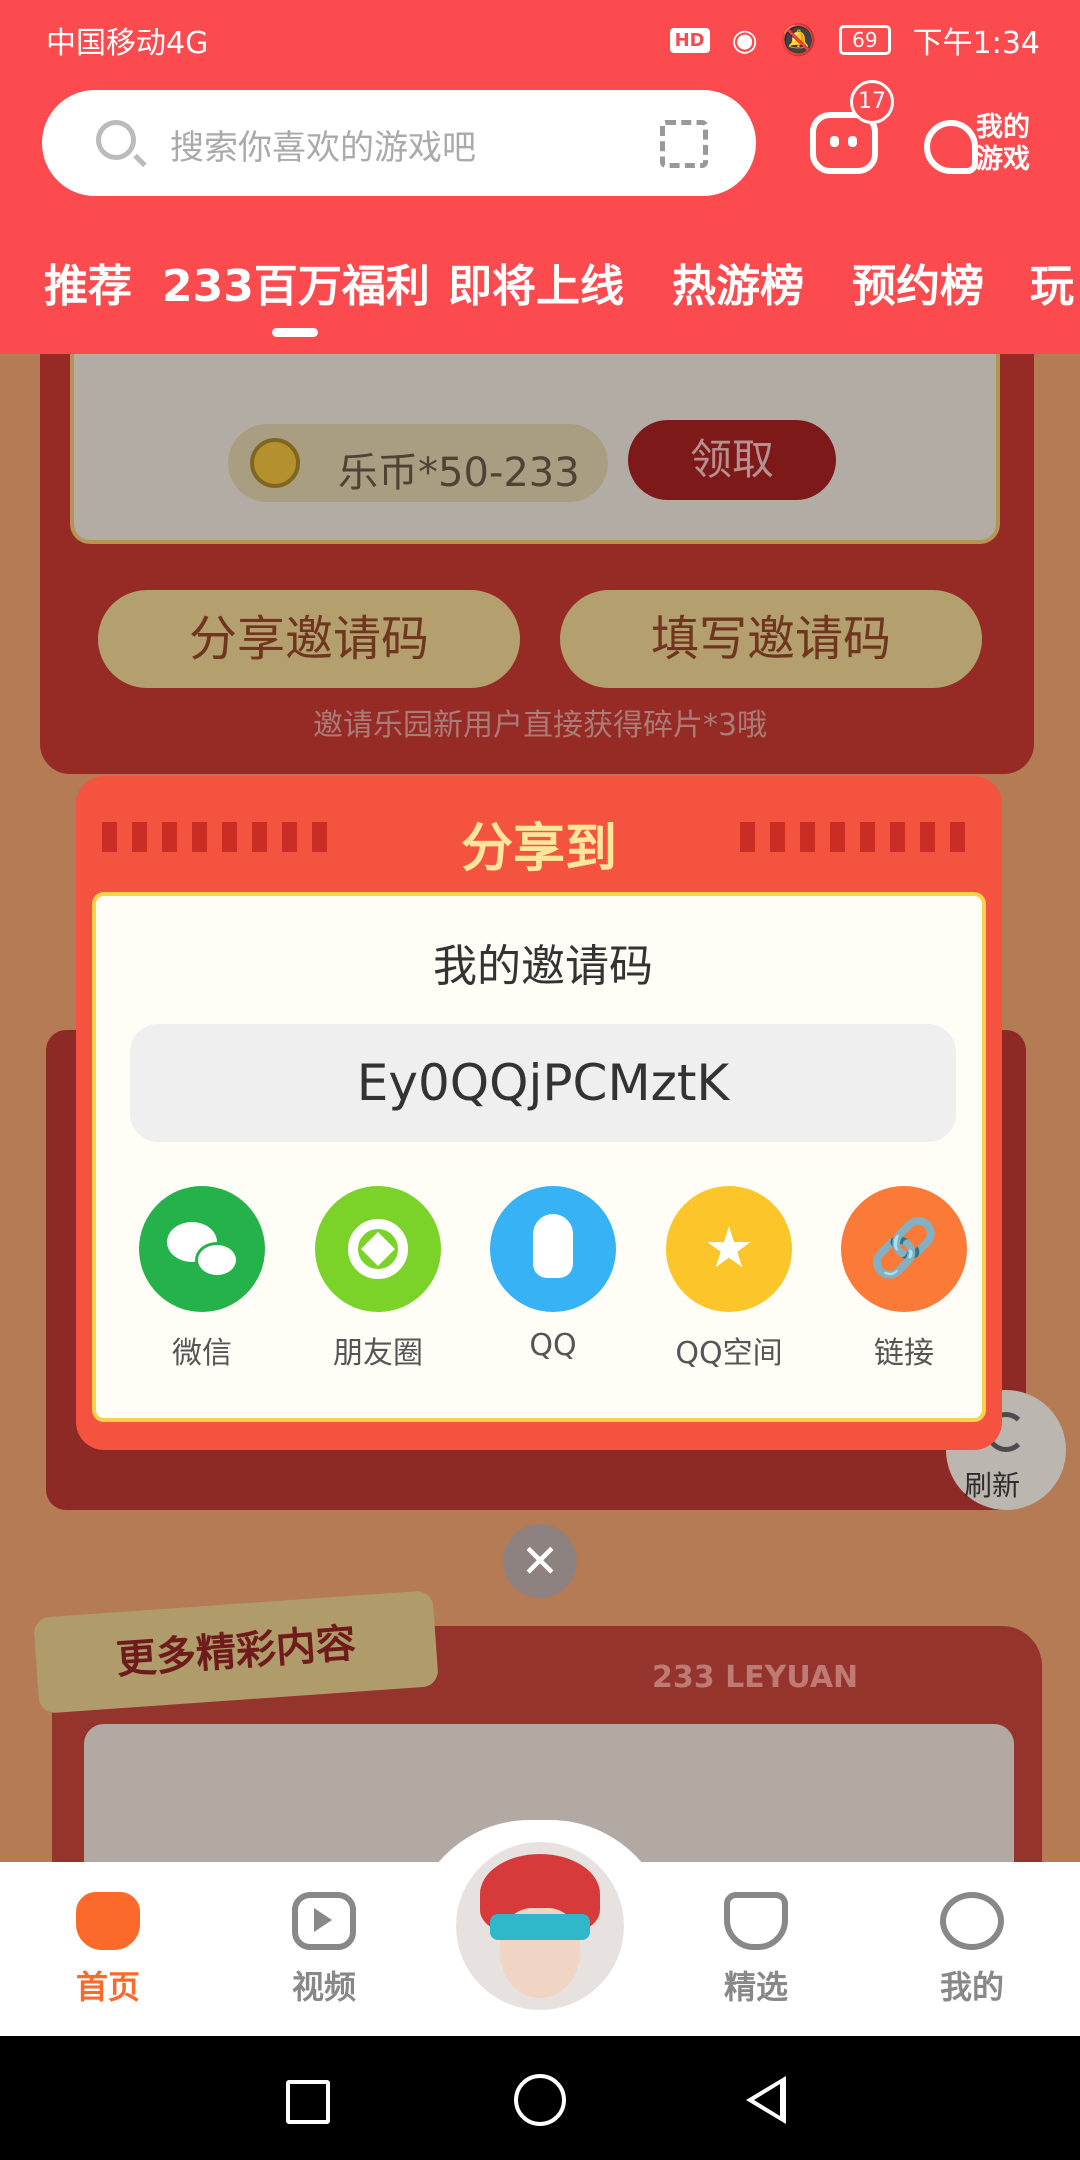  I want to click on share-moments-label: 朋友圈, so click(378, 1353).